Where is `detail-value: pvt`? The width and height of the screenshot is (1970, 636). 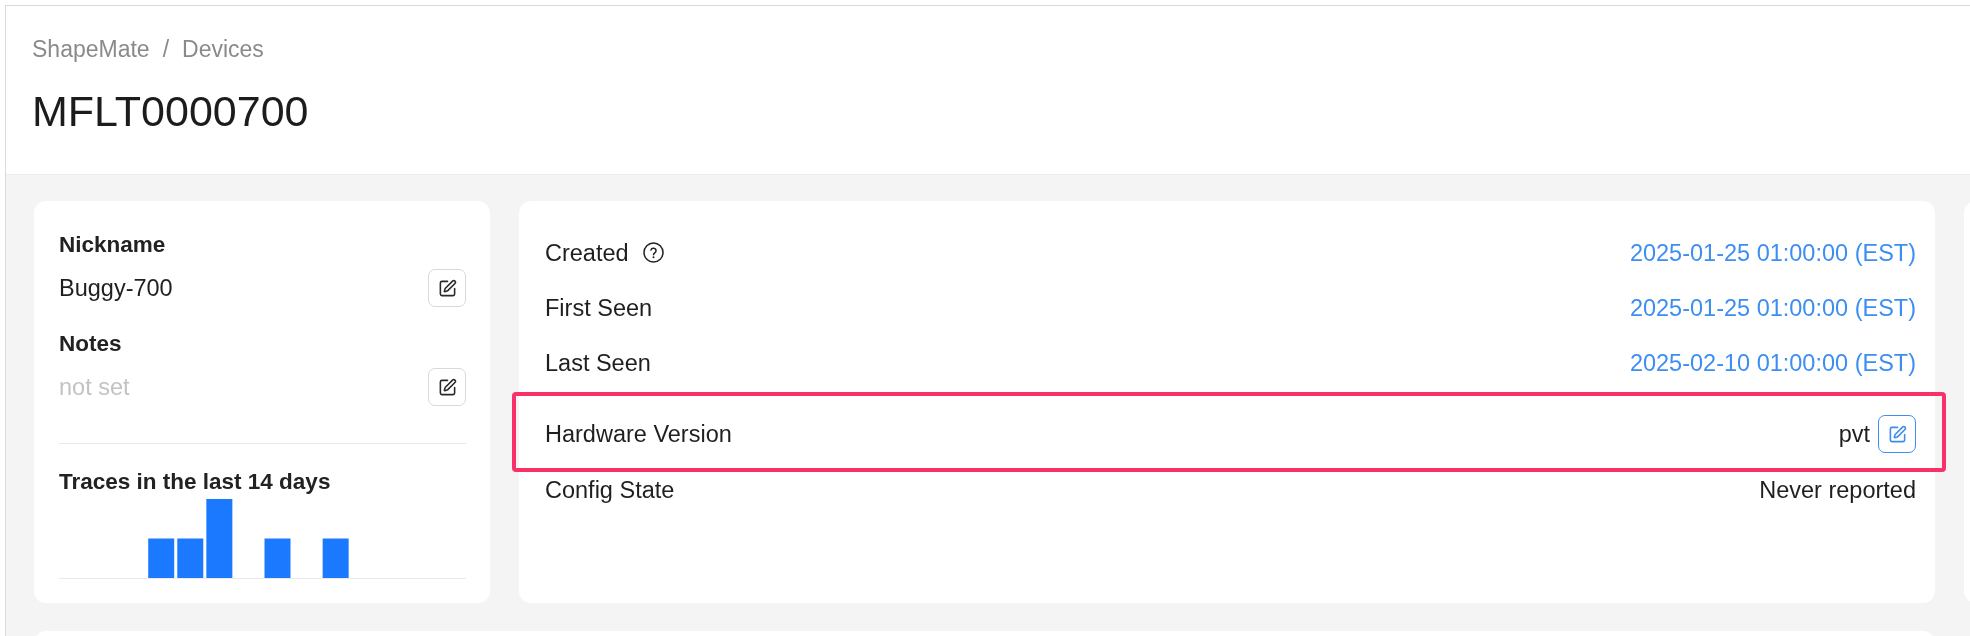 detail-value: pvt is located at coordinates (1854, 434).